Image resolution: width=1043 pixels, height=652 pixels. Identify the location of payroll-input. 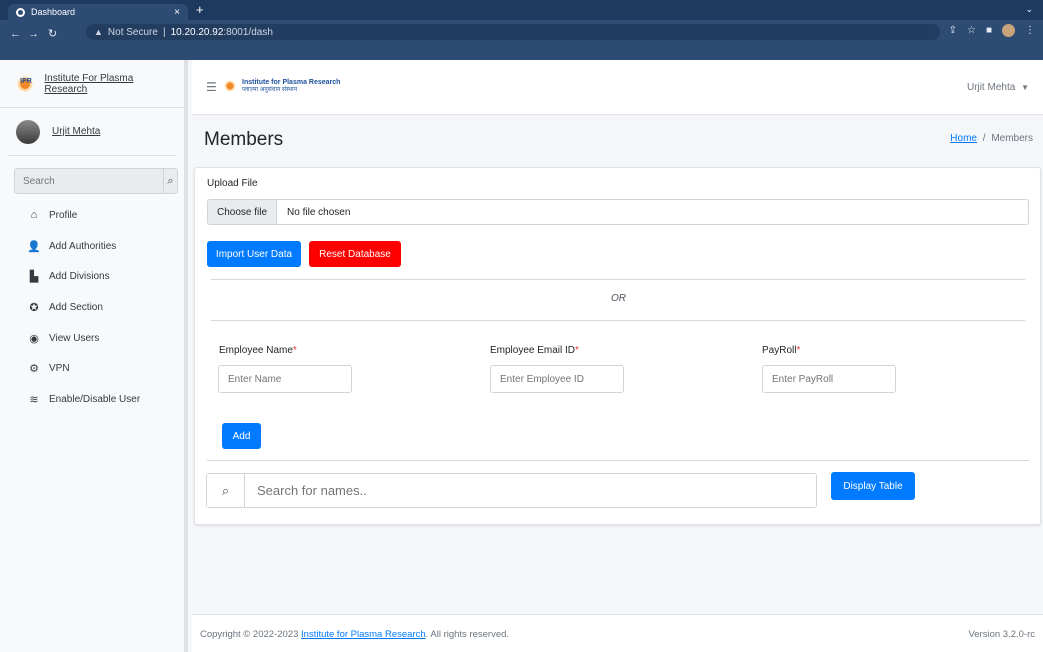
(829, 379).